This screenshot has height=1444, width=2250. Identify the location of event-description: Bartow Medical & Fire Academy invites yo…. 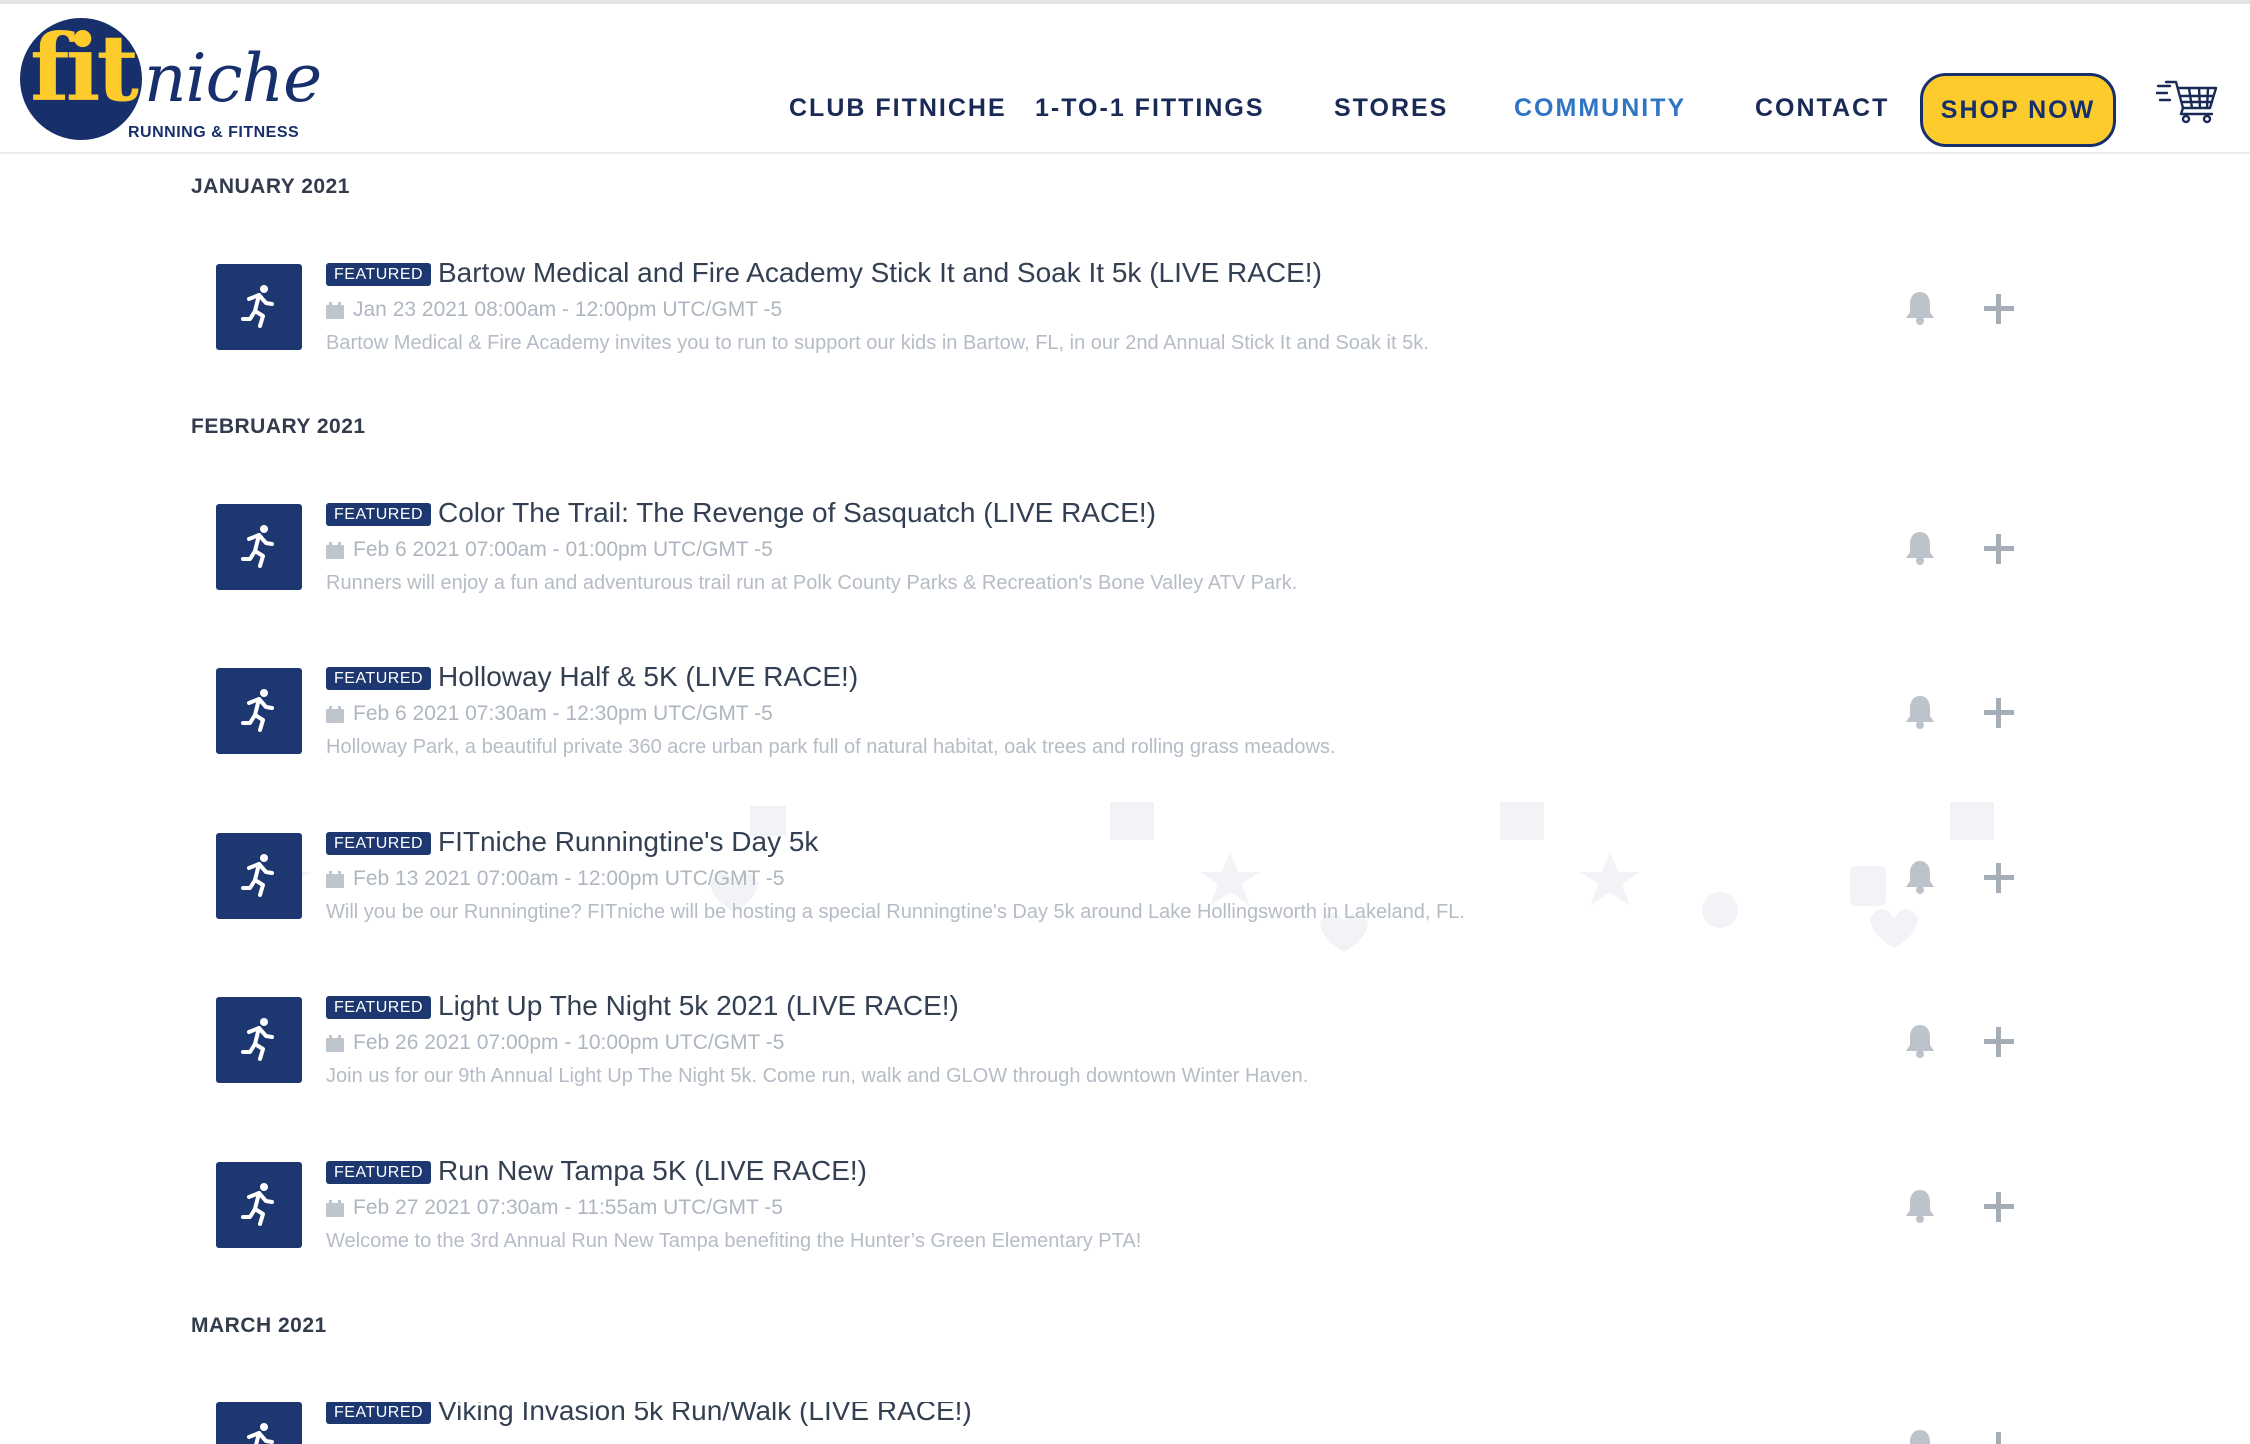
(877, 343).